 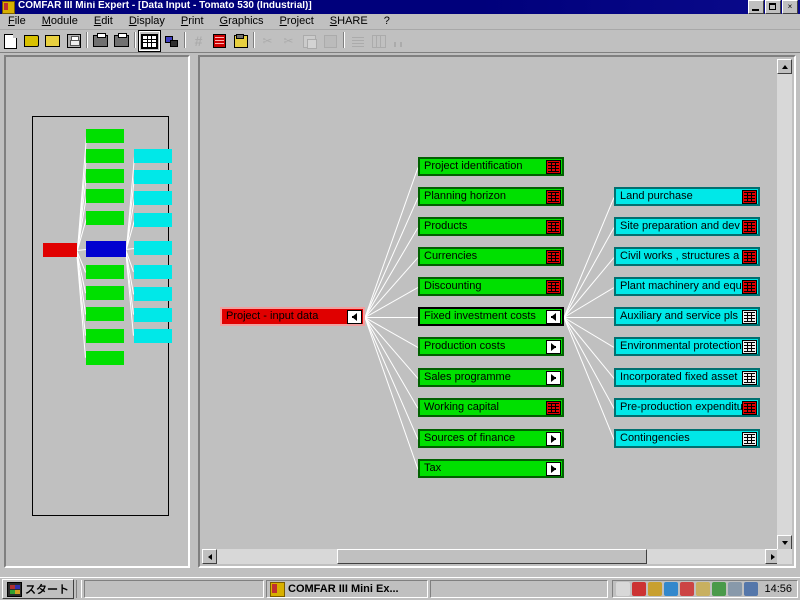 I want to click on diagram-node: Environmental protection, so click(x=687, y=346).